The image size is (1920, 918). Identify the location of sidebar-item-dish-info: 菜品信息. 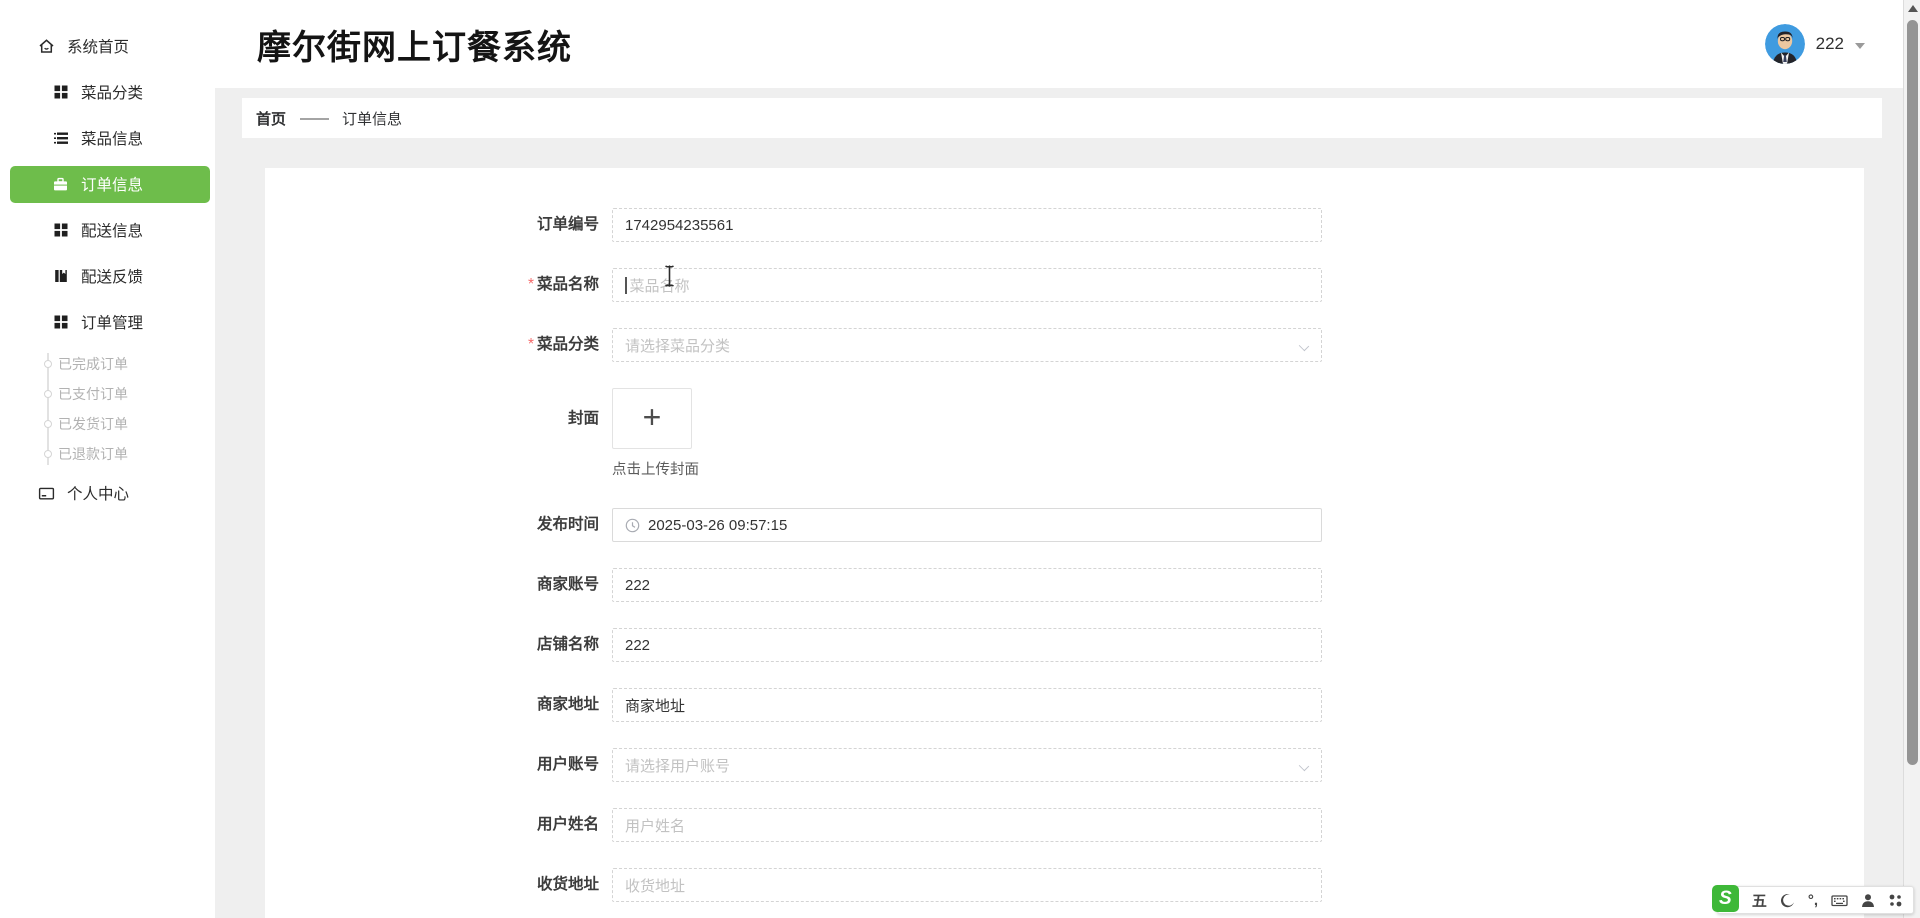
(107, 138).